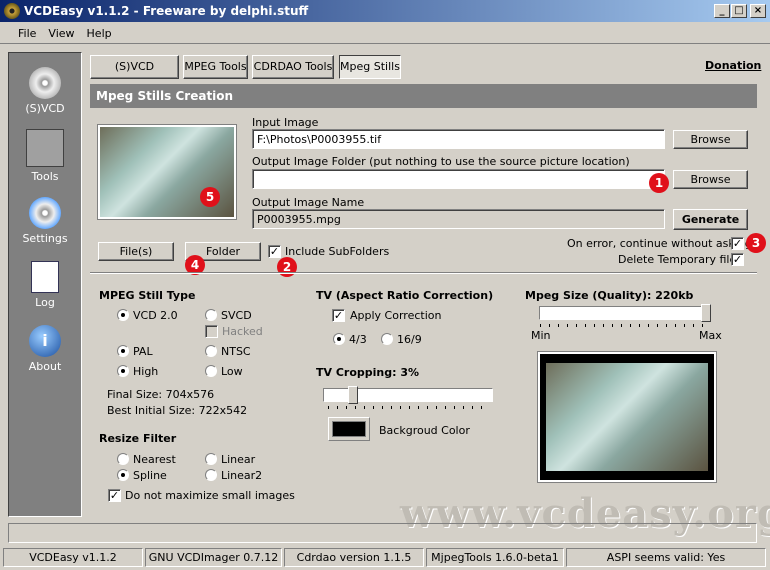 The height and width of the screenshot is (570, 770). Describe the element at coordinates (274, 251) in the screenshot. I see `include-subfolders-checkbox: ✓` at that location.